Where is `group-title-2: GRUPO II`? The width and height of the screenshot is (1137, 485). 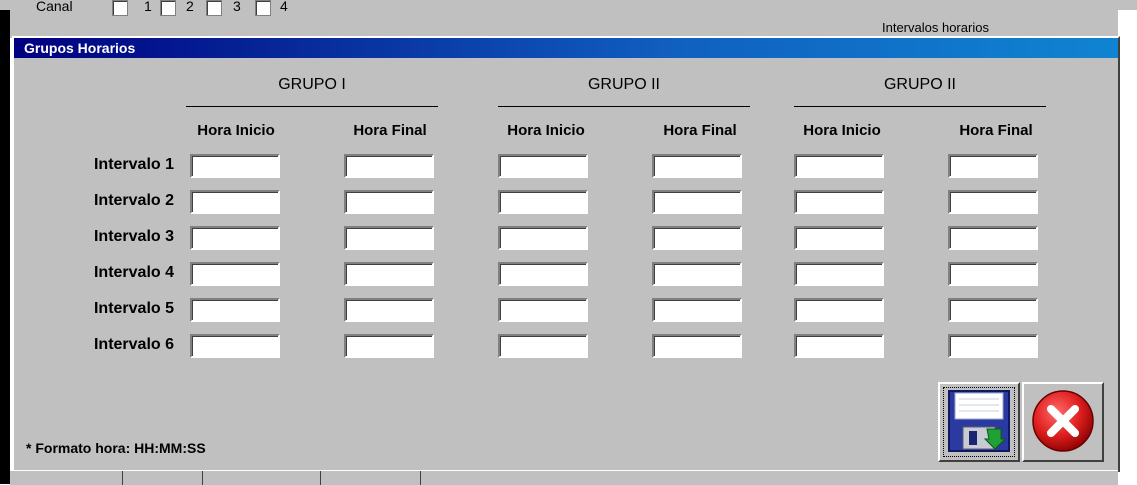
group-title-2: GRUPO II is located at coordinates (623, 84).